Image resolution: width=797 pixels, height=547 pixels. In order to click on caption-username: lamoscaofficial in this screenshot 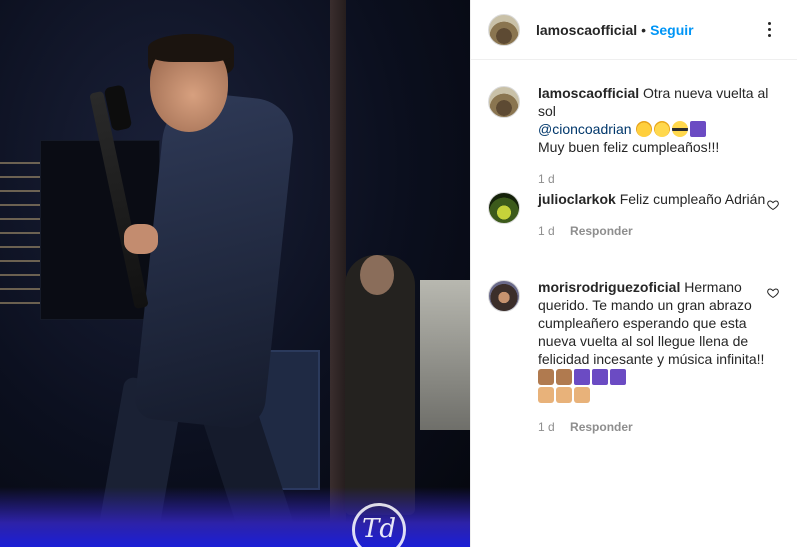, I will do `click(588, 93)`.